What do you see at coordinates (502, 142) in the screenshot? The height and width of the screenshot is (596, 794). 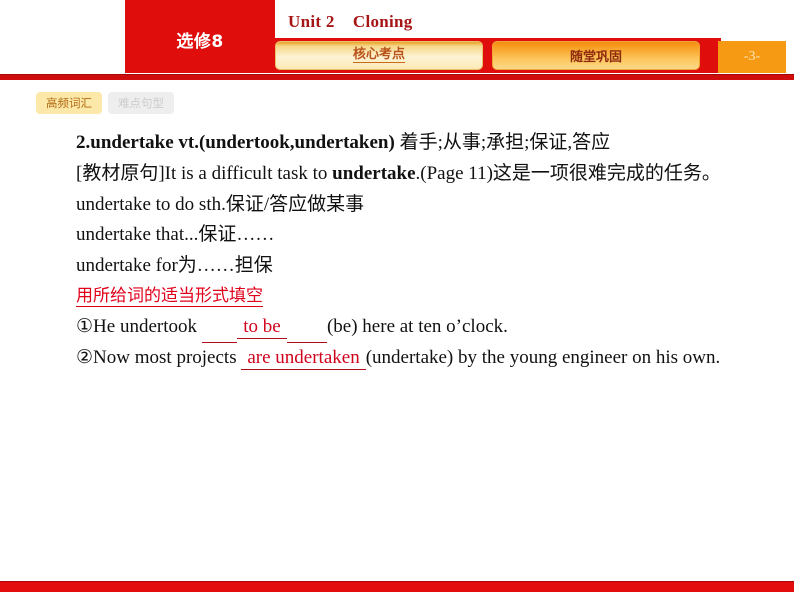 I see `vocabulary-entry-gloss: 着手;从事;承担;保证,答应` at bounding box center [502, 142].